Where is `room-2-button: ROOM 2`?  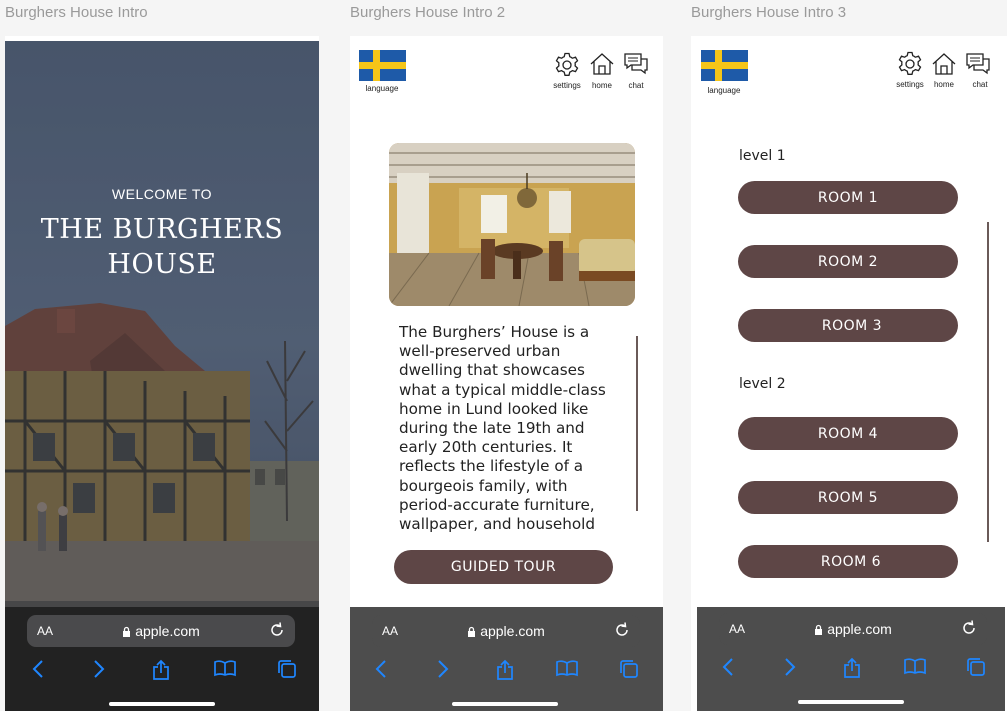
room-2-button: ROOM 2 is located at coordinates (848, 261).